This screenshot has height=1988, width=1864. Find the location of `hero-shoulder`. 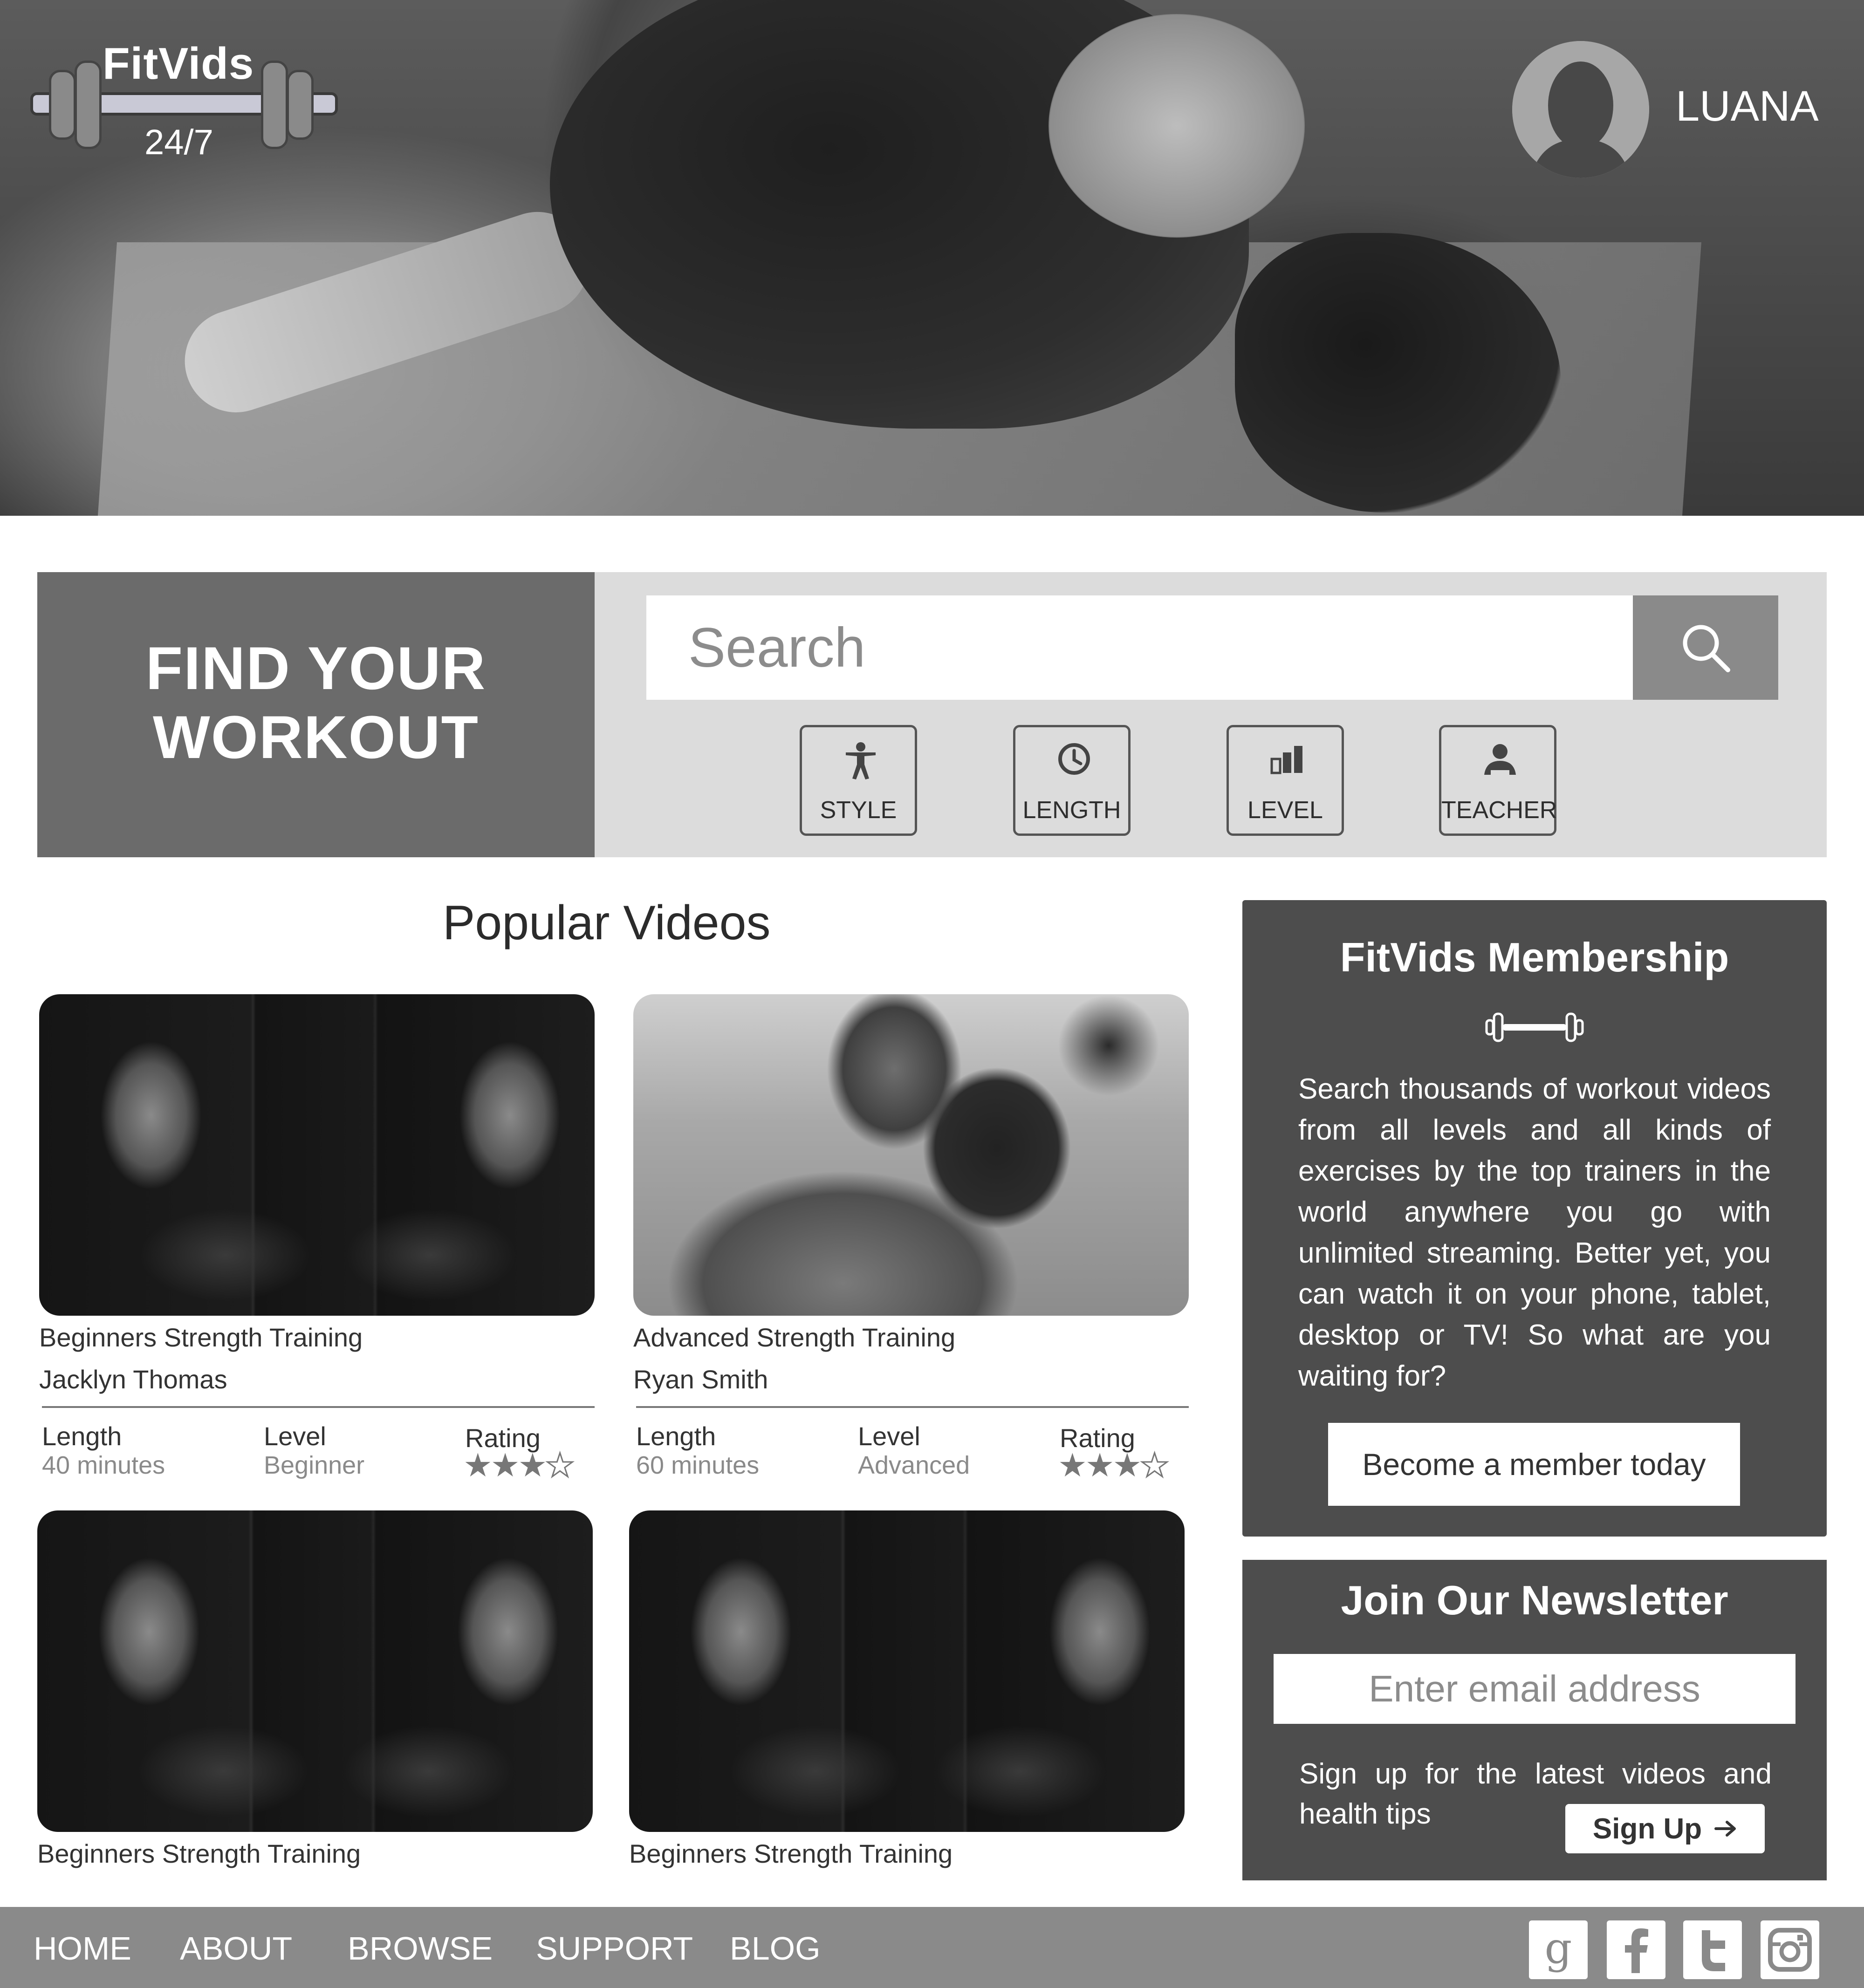

hero-shoulder is located at coordinates (1176, 126).